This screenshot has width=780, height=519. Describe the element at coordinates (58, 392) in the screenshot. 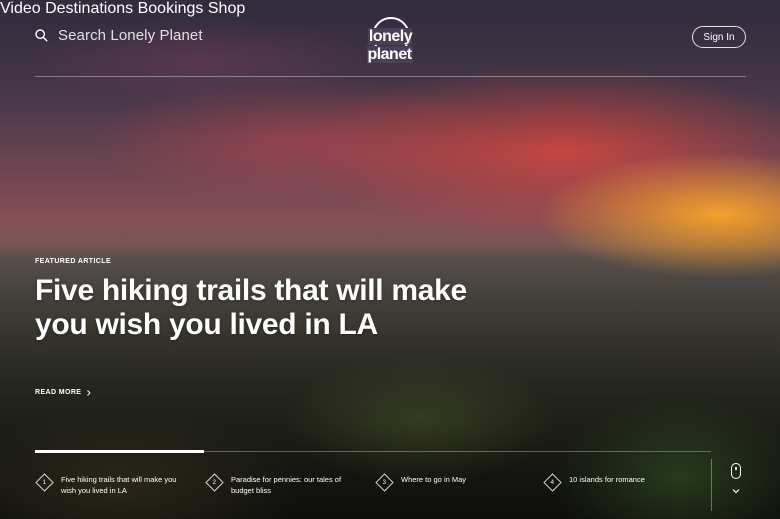

I see `read-more-label: READ MORE` at that location.